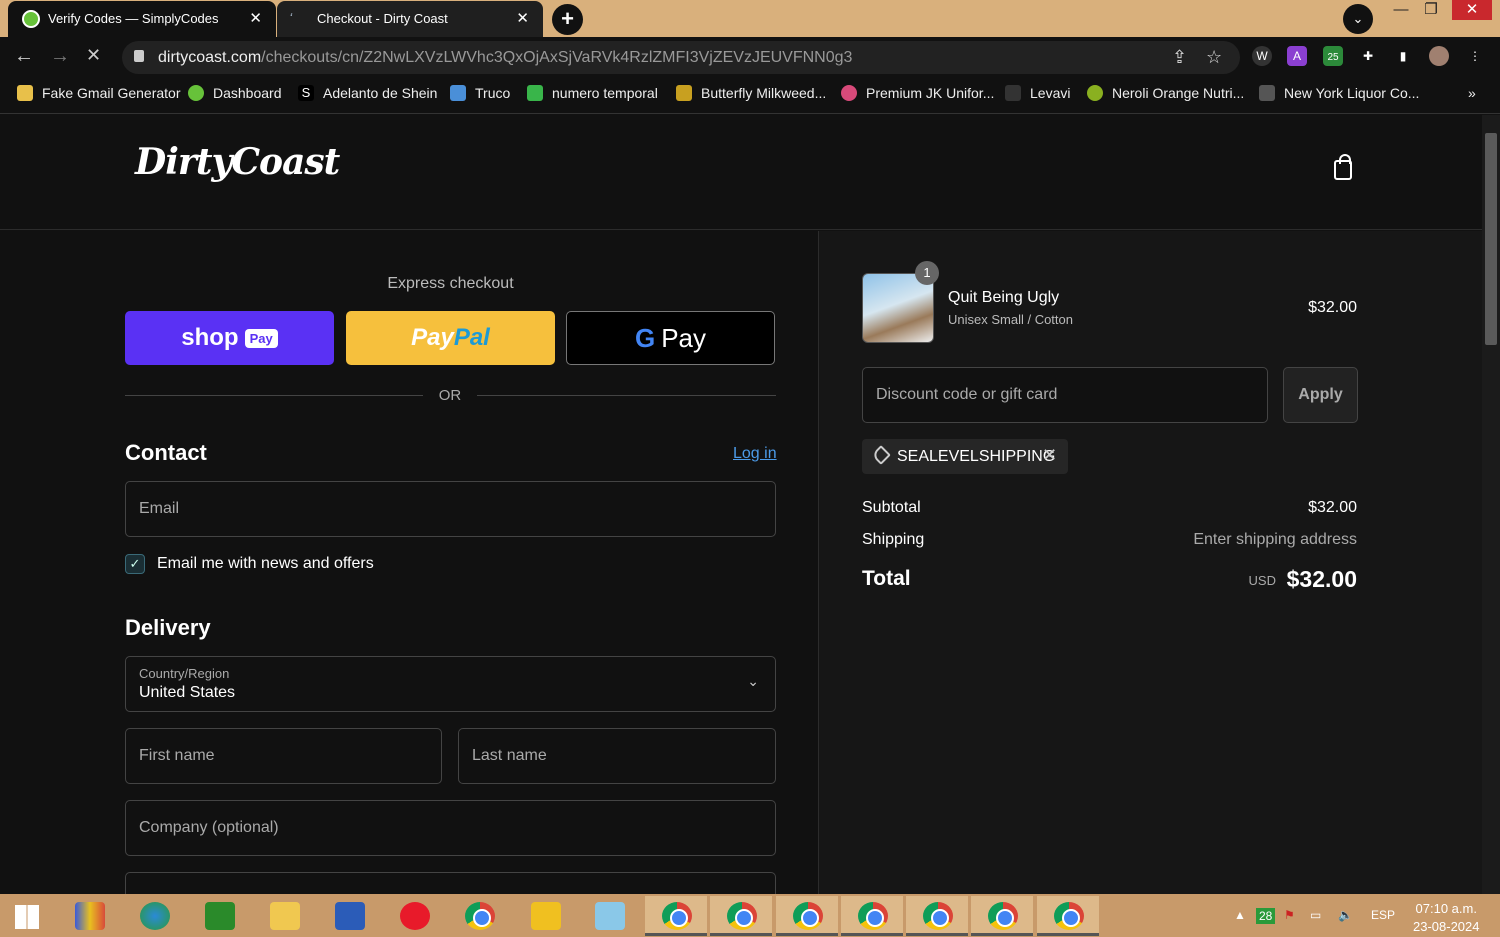  I want to click on bookmark-item: numero temporal, so click(592, 93).